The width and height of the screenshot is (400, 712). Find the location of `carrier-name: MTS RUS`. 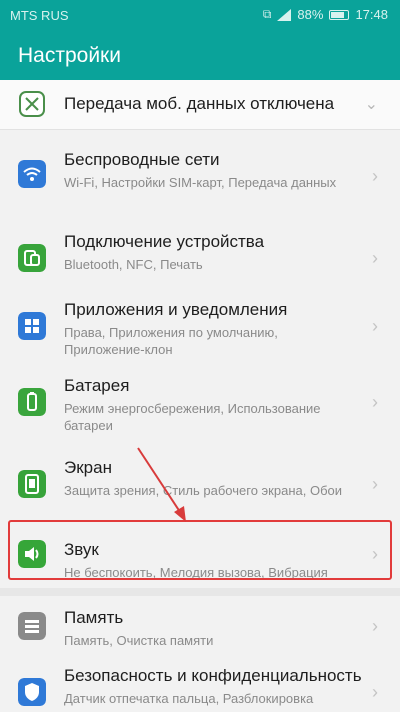

carrier-name: MTS RUS is located at coordinates (39, 15).